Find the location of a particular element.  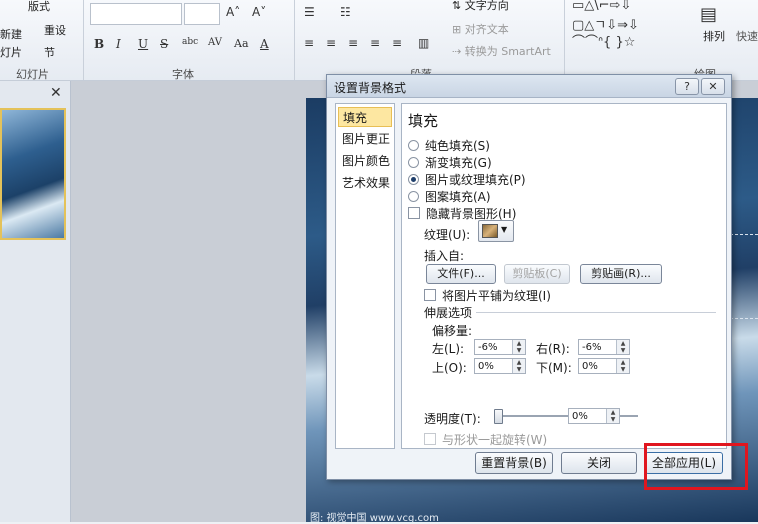

shrink-font-icon: A˅ is located at coordinates (259, 12).